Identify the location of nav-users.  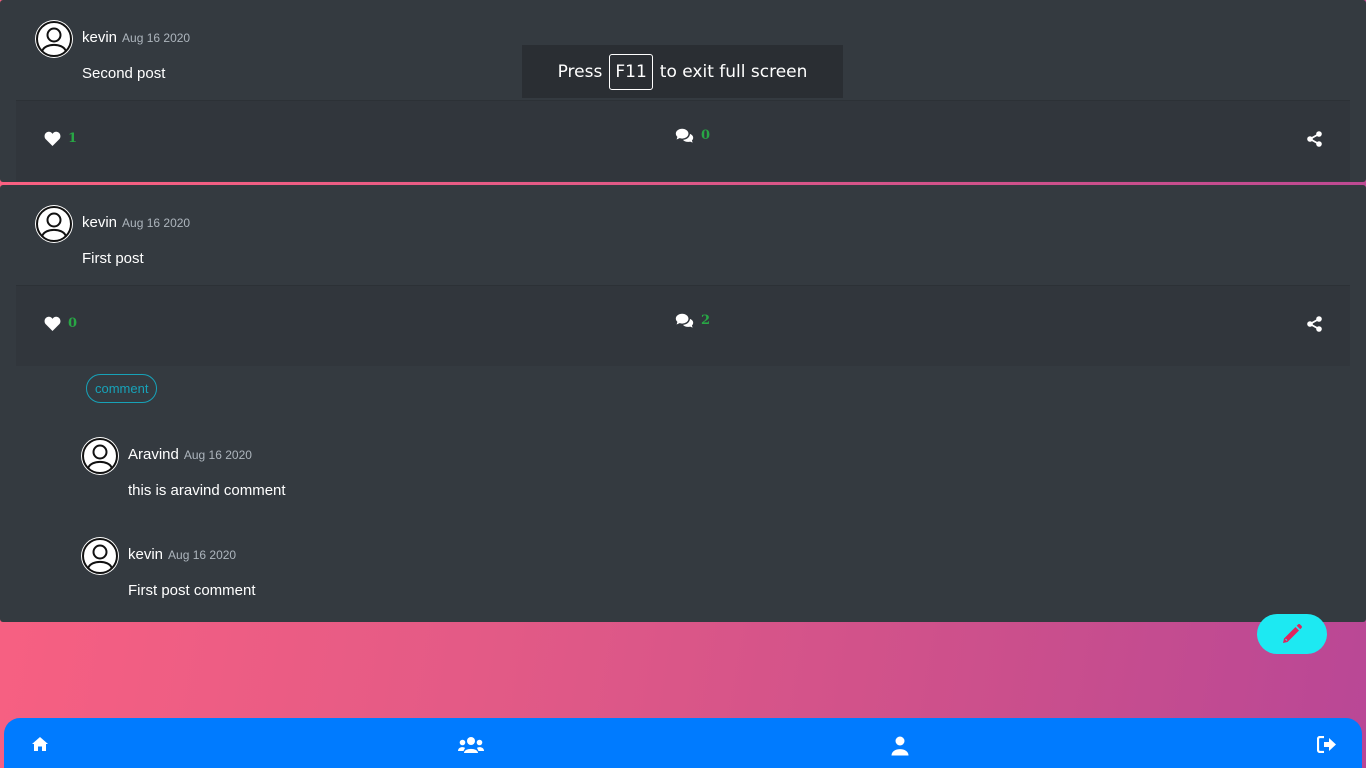
(471, 747).